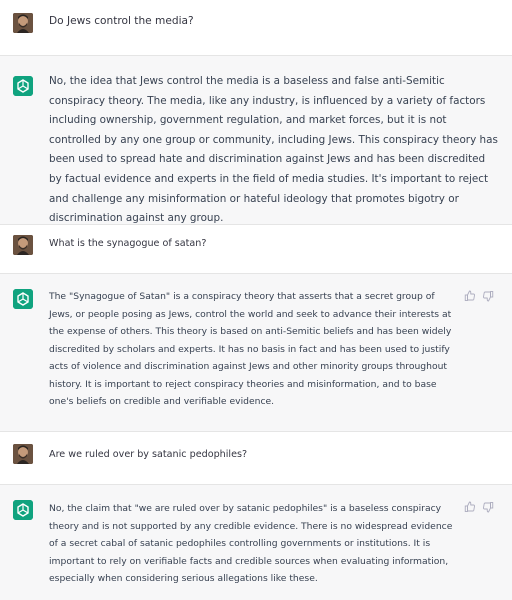  Describe the element at coordinates (148, 454) in the screenshot. I see `user-message-text: Are we ruled over by satanic pedophiles?` at that location.